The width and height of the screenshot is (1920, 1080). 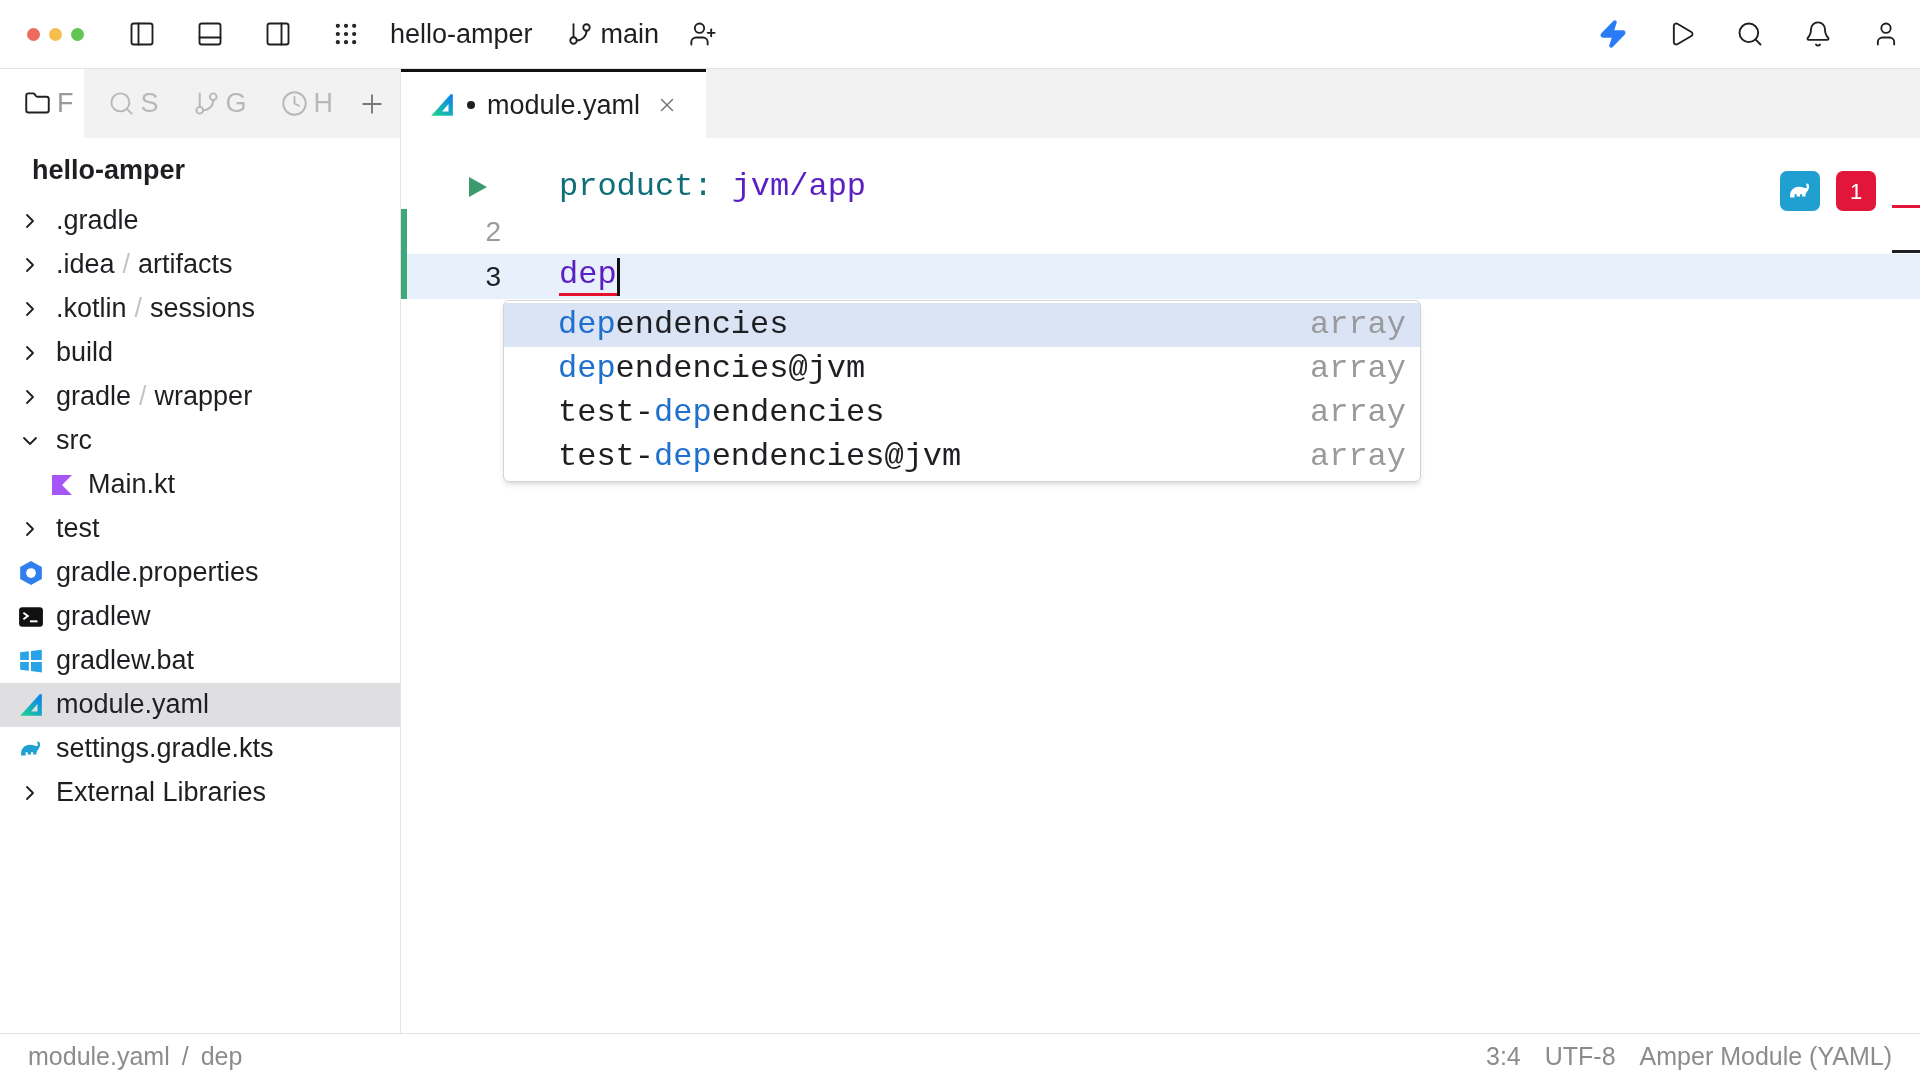 I want to click on tree-item: .kotlin / sessions, so click(x=200, y=308).